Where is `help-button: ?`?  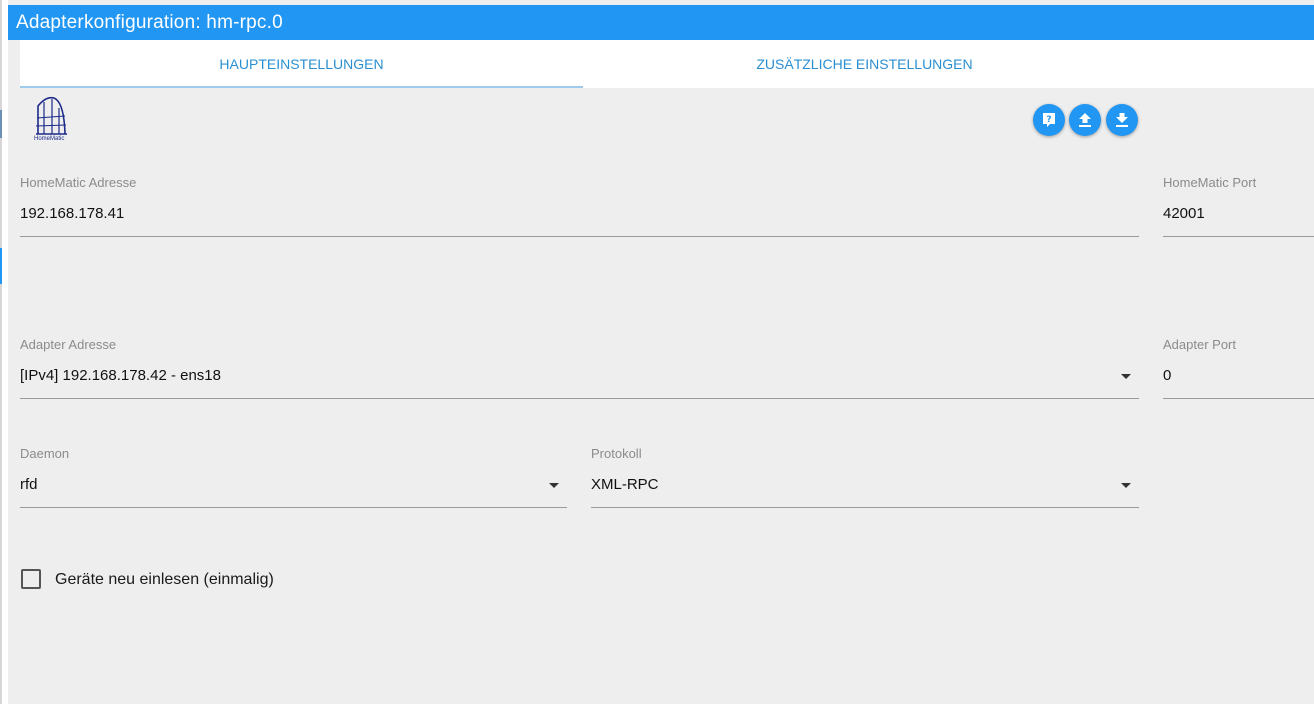 help-button: ? is located at coordinates (1049, 120).